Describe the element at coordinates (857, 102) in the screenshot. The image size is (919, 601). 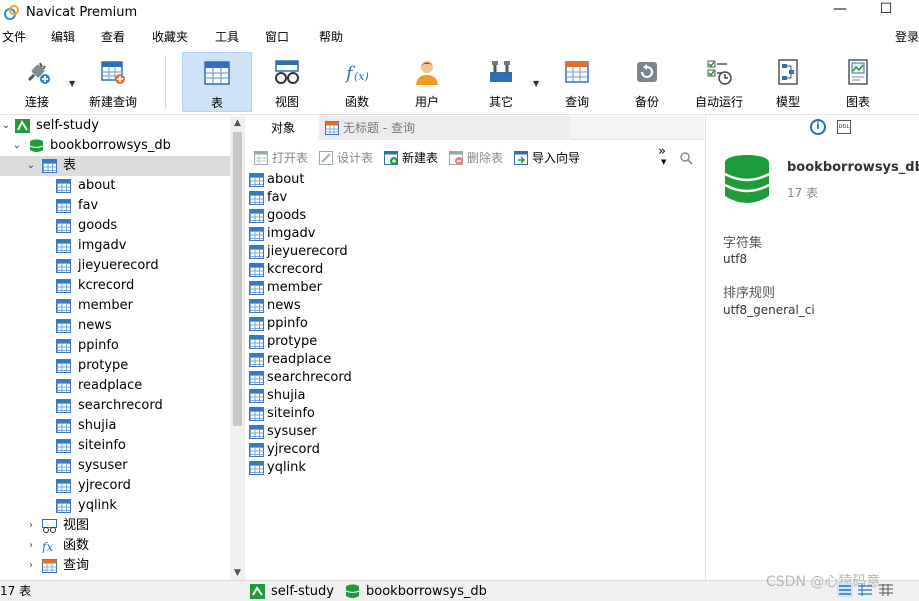
I see `toolbar-chart-label: 图表` at that location.